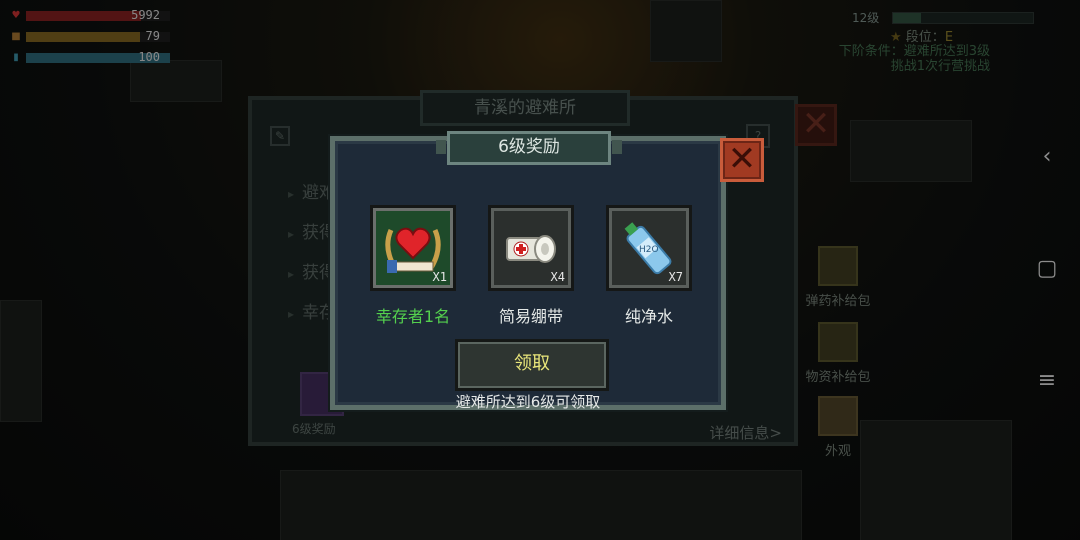 The width and height of the screenshot is (1080, 540). I want to click on reward-slot: H2O X7, so click(649, 248).